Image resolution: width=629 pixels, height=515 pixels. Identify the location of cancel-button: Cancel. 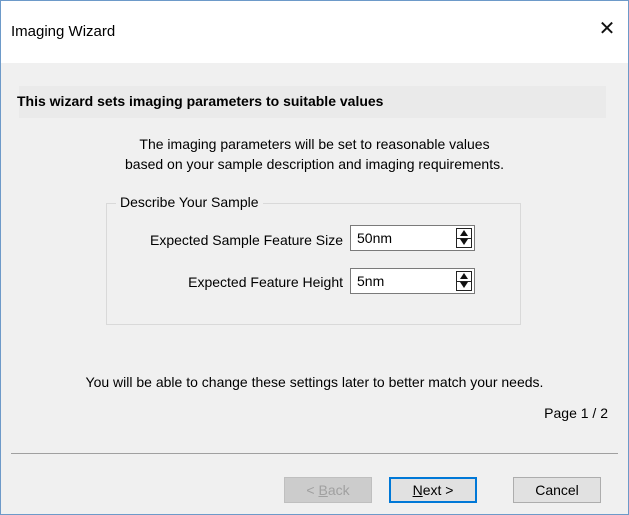
(557, 490).